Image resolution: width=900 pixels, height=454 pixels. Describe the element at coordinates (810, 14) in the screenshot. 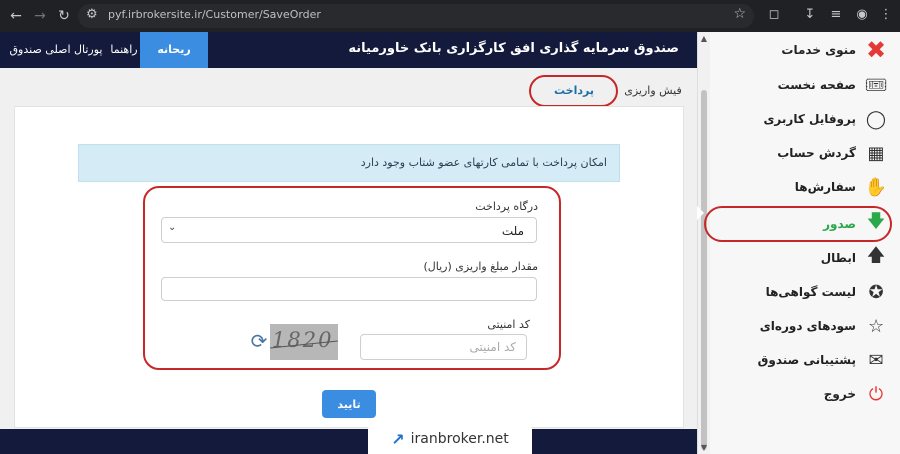

I see `download-icon: ↧` at that location.